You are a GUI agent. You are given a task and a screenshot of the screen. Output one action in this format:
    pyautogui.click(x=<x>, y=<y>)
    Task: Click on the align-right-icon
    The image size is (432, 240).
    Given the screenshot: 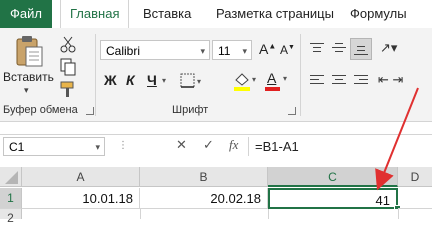 What is the action you would take?
    pyautogui.click(x=361, y=80)
    